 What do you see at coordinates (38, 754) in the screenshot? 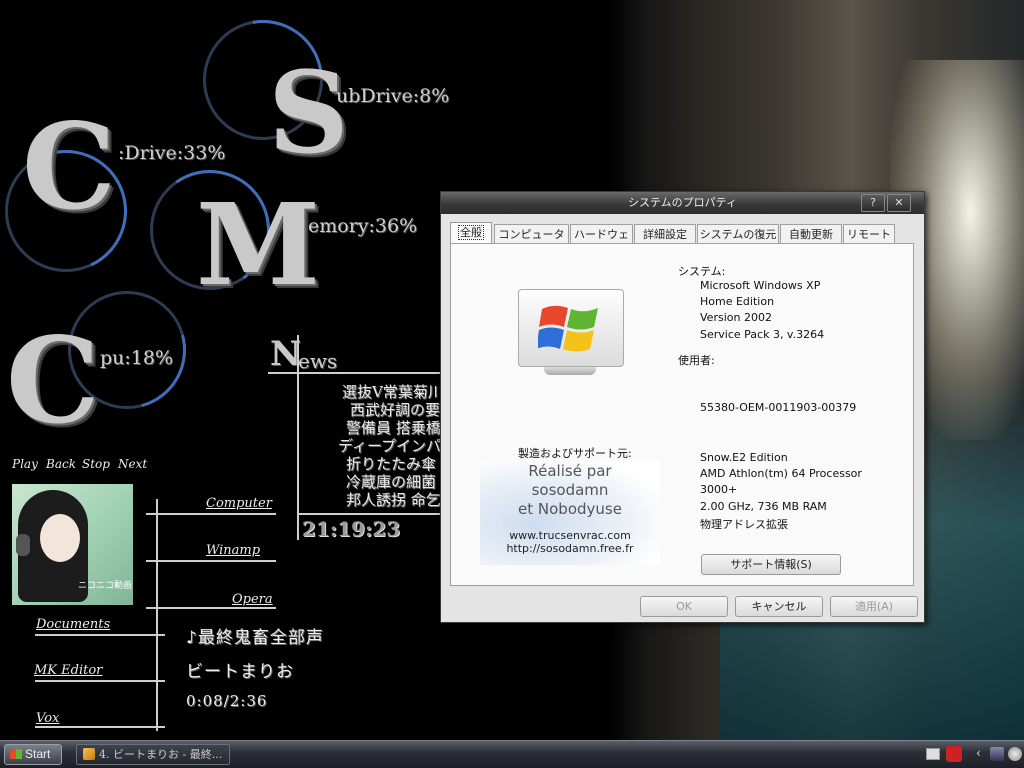
I see `start-label: Start` at bounding box center [38, 754].